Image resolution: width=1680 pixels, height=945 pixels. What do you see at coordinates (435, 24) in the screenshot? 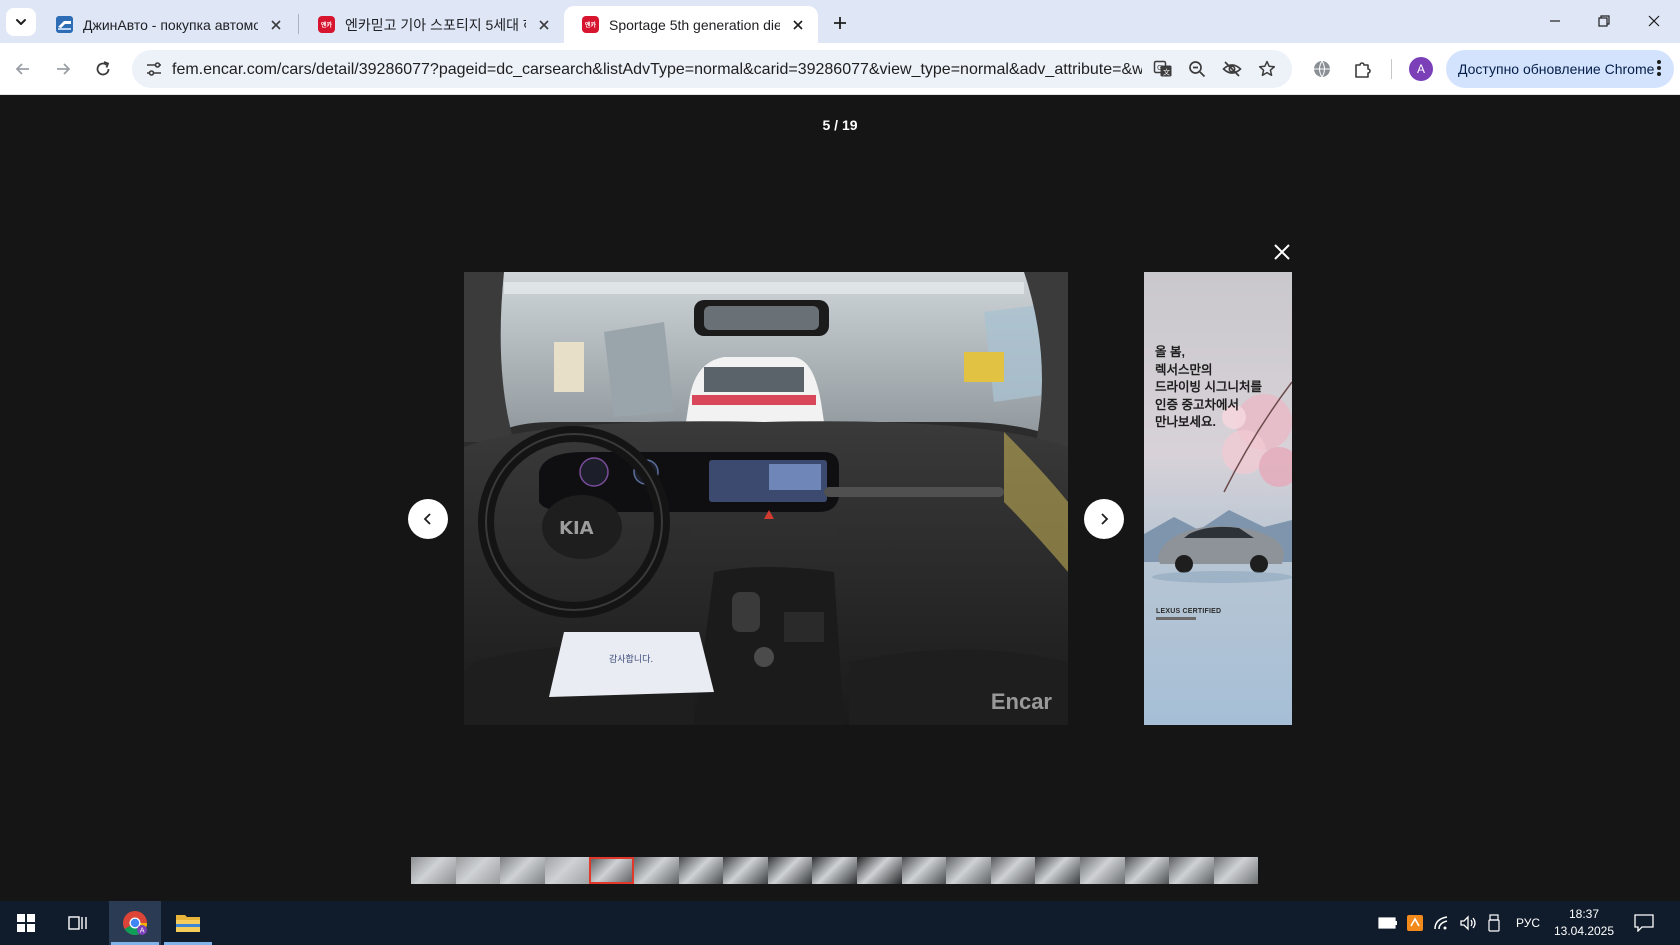
I see `tab-title: 엔카믿고 기아 스포티지 5세대 하이브리드` at bounding box center [435, 24].